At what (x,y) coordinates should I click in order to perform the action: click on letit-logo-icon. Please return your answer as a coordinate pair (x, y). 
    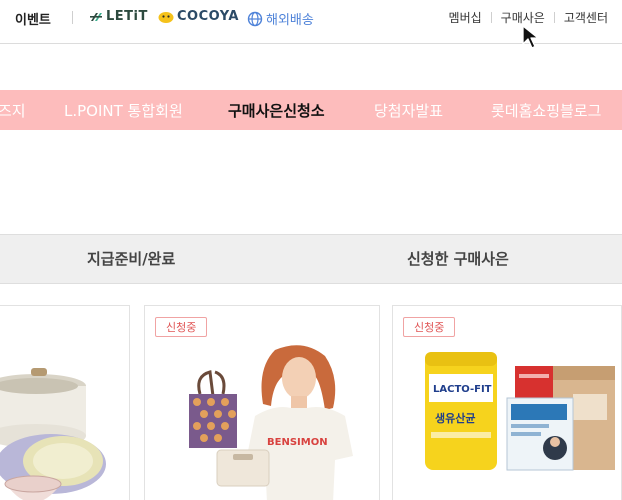
    Looking at the image, I should click on (96, 16).